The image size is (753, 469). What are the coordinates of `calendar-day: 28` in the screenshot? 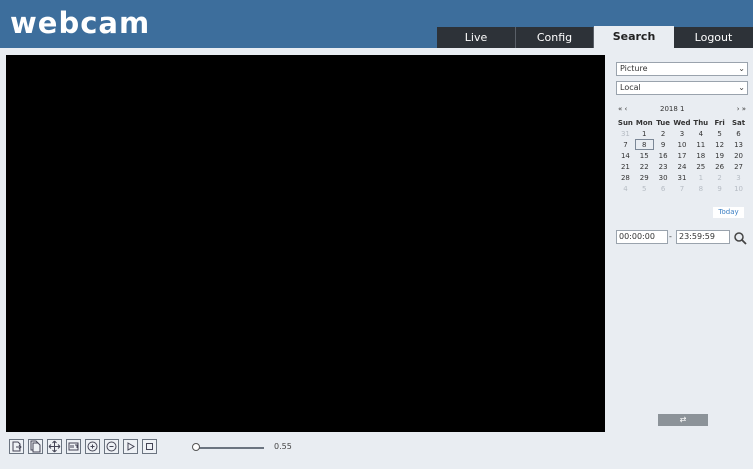 It's located at (625, 177).